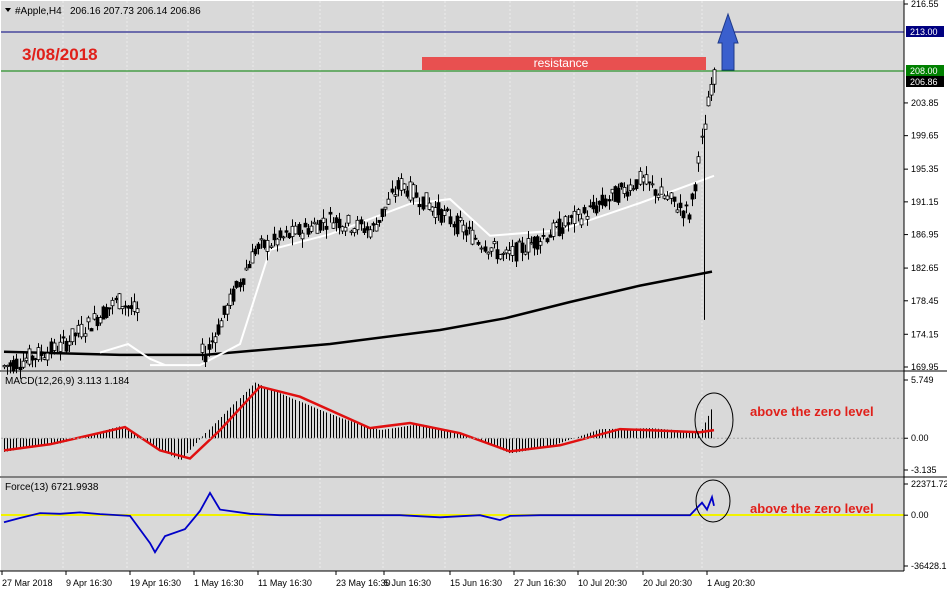 The image size is (947, 594). Describe the element at coordinates (925, 4) in the screenshot. I see `price-tick-label: 216.55` at that location.